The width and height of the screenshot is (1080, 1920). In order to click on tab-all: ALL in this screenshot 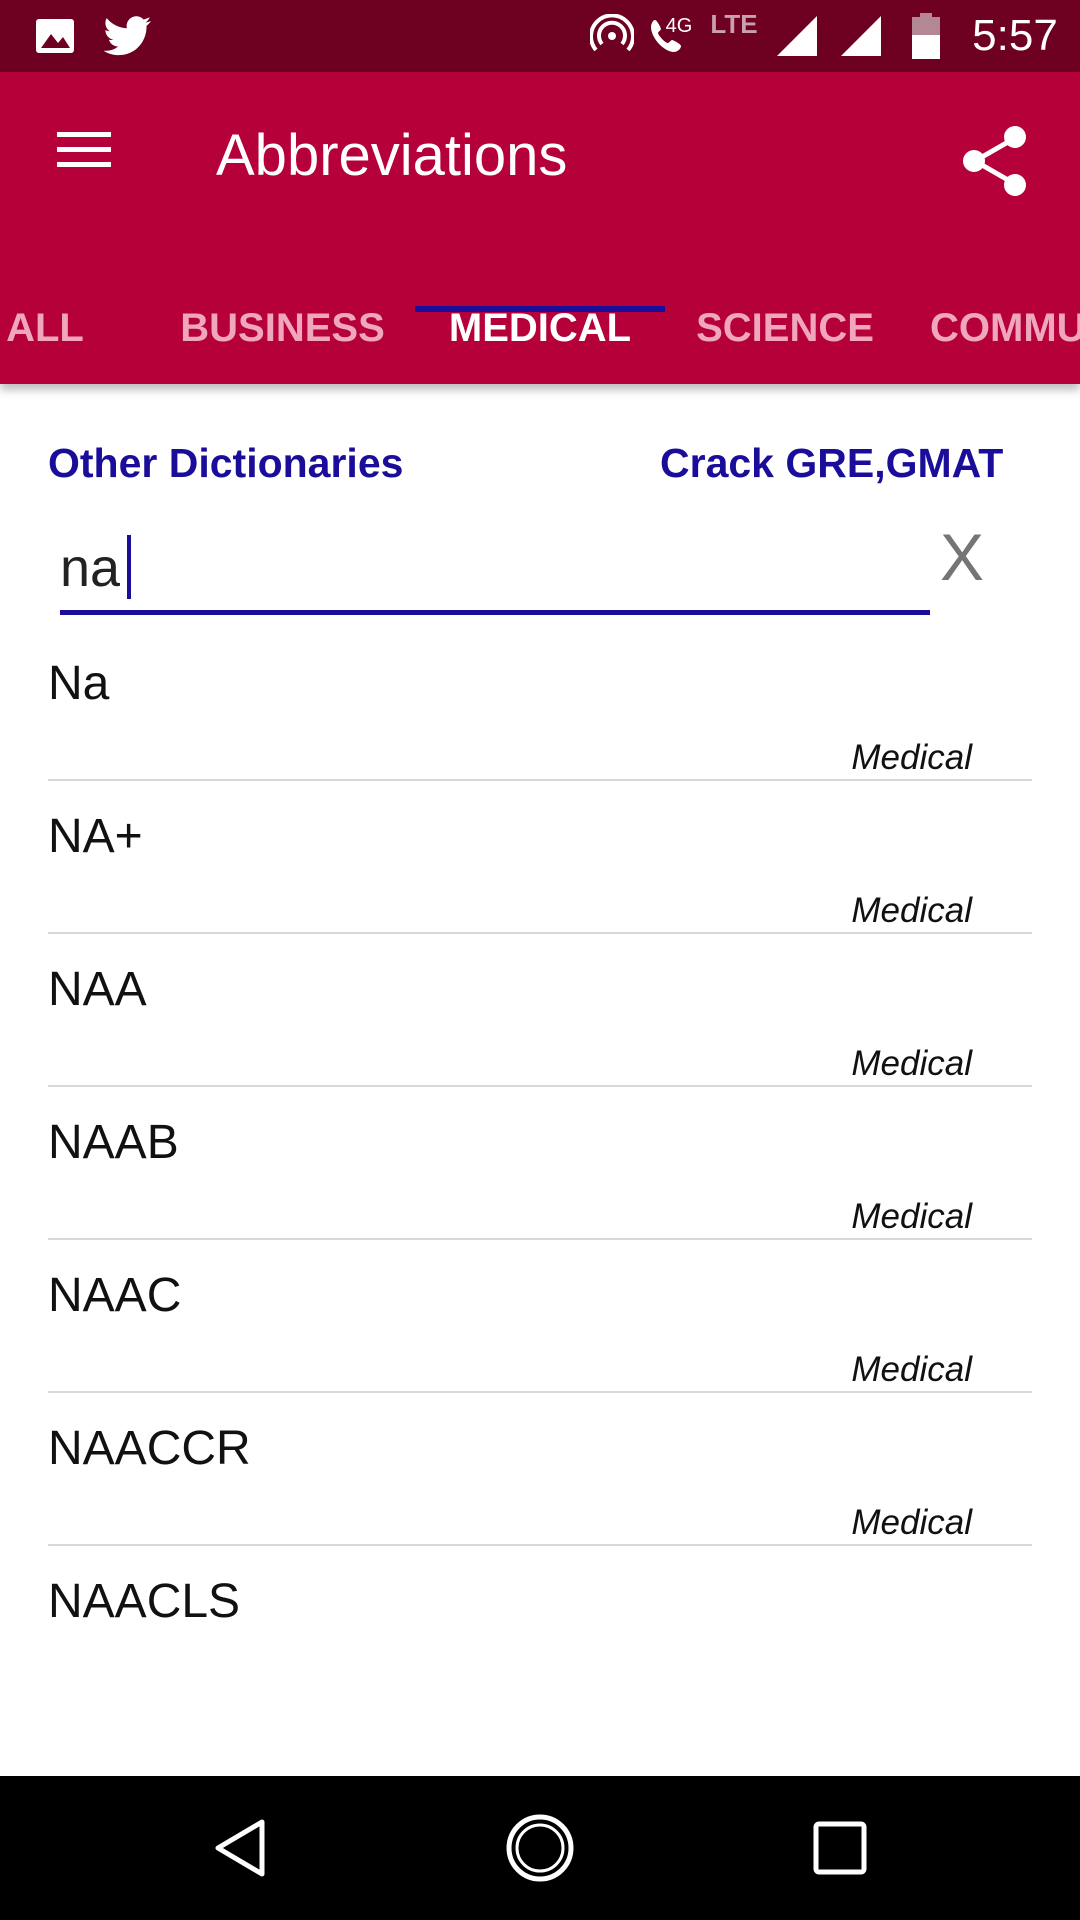, I will do `click(50, 328)`.